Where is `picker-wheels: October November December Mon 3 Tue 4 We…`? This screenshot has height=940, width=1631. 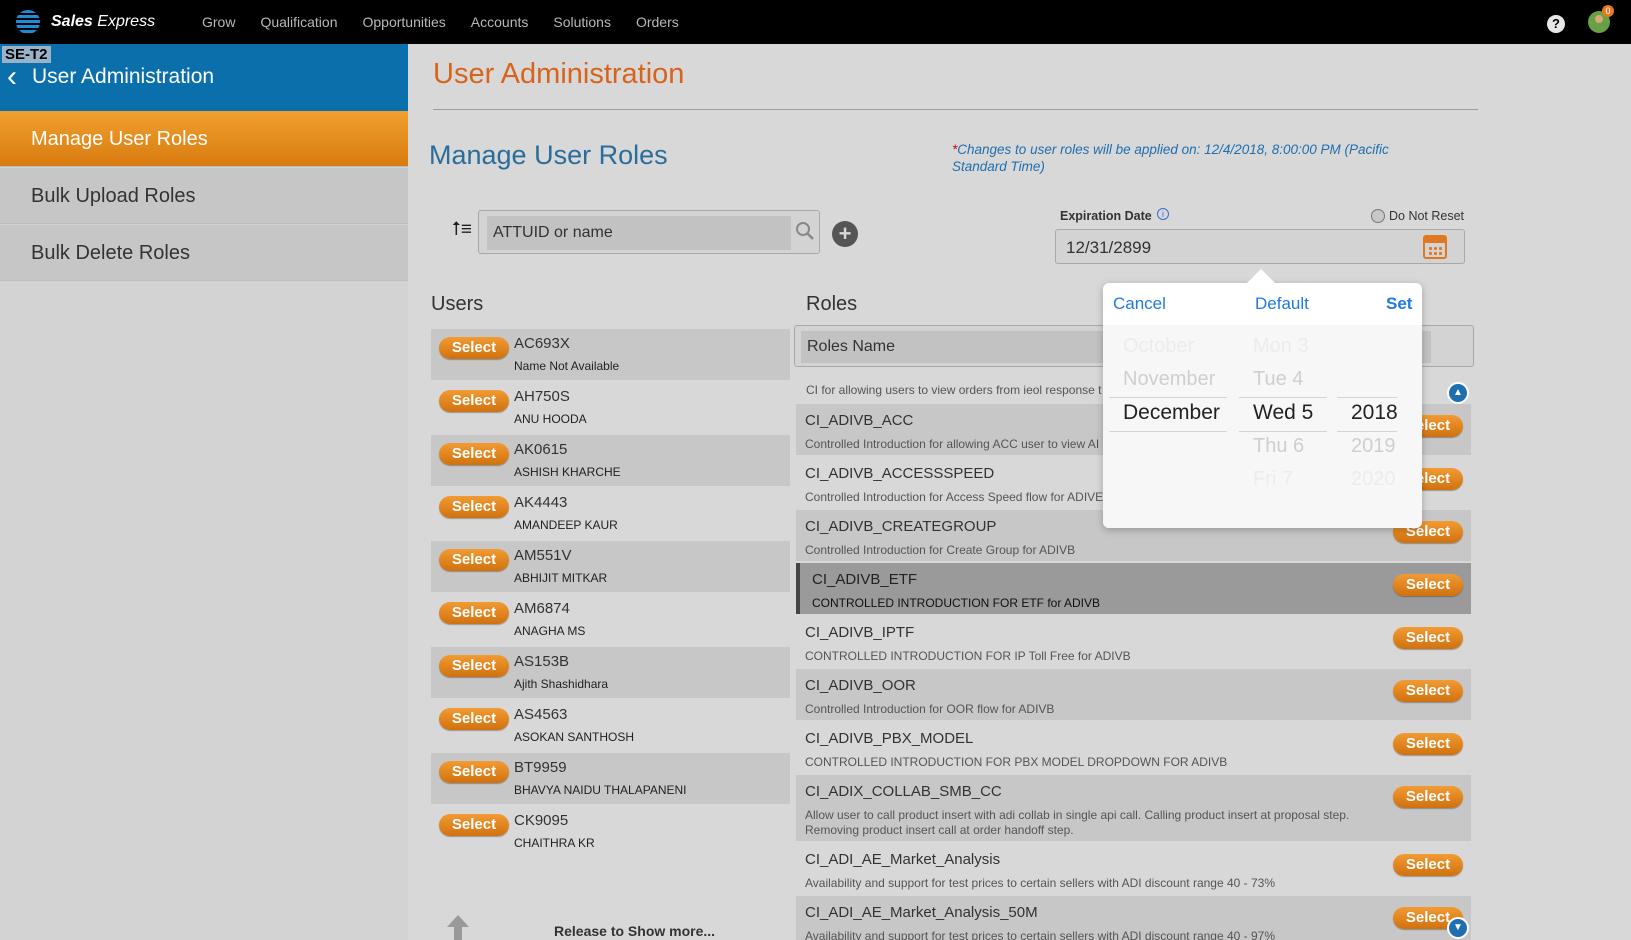 picker-wheels: October November December Mon 3 Tue 4 We… is located at coordinates (1262, 426).